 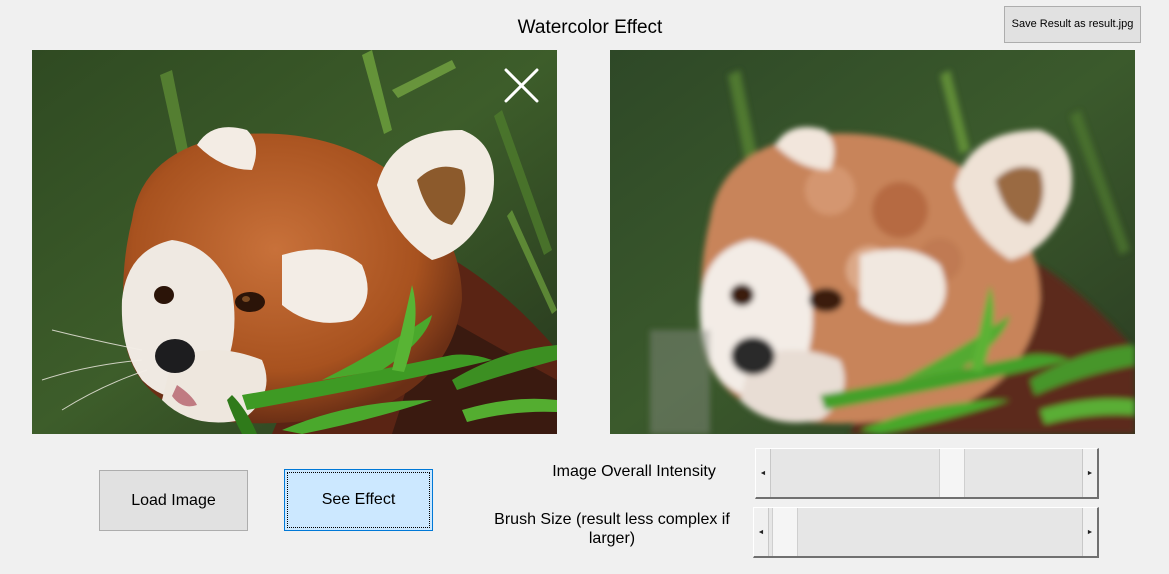 I want to click on see-effect-button: See Effect, so click(x=358, y=500).